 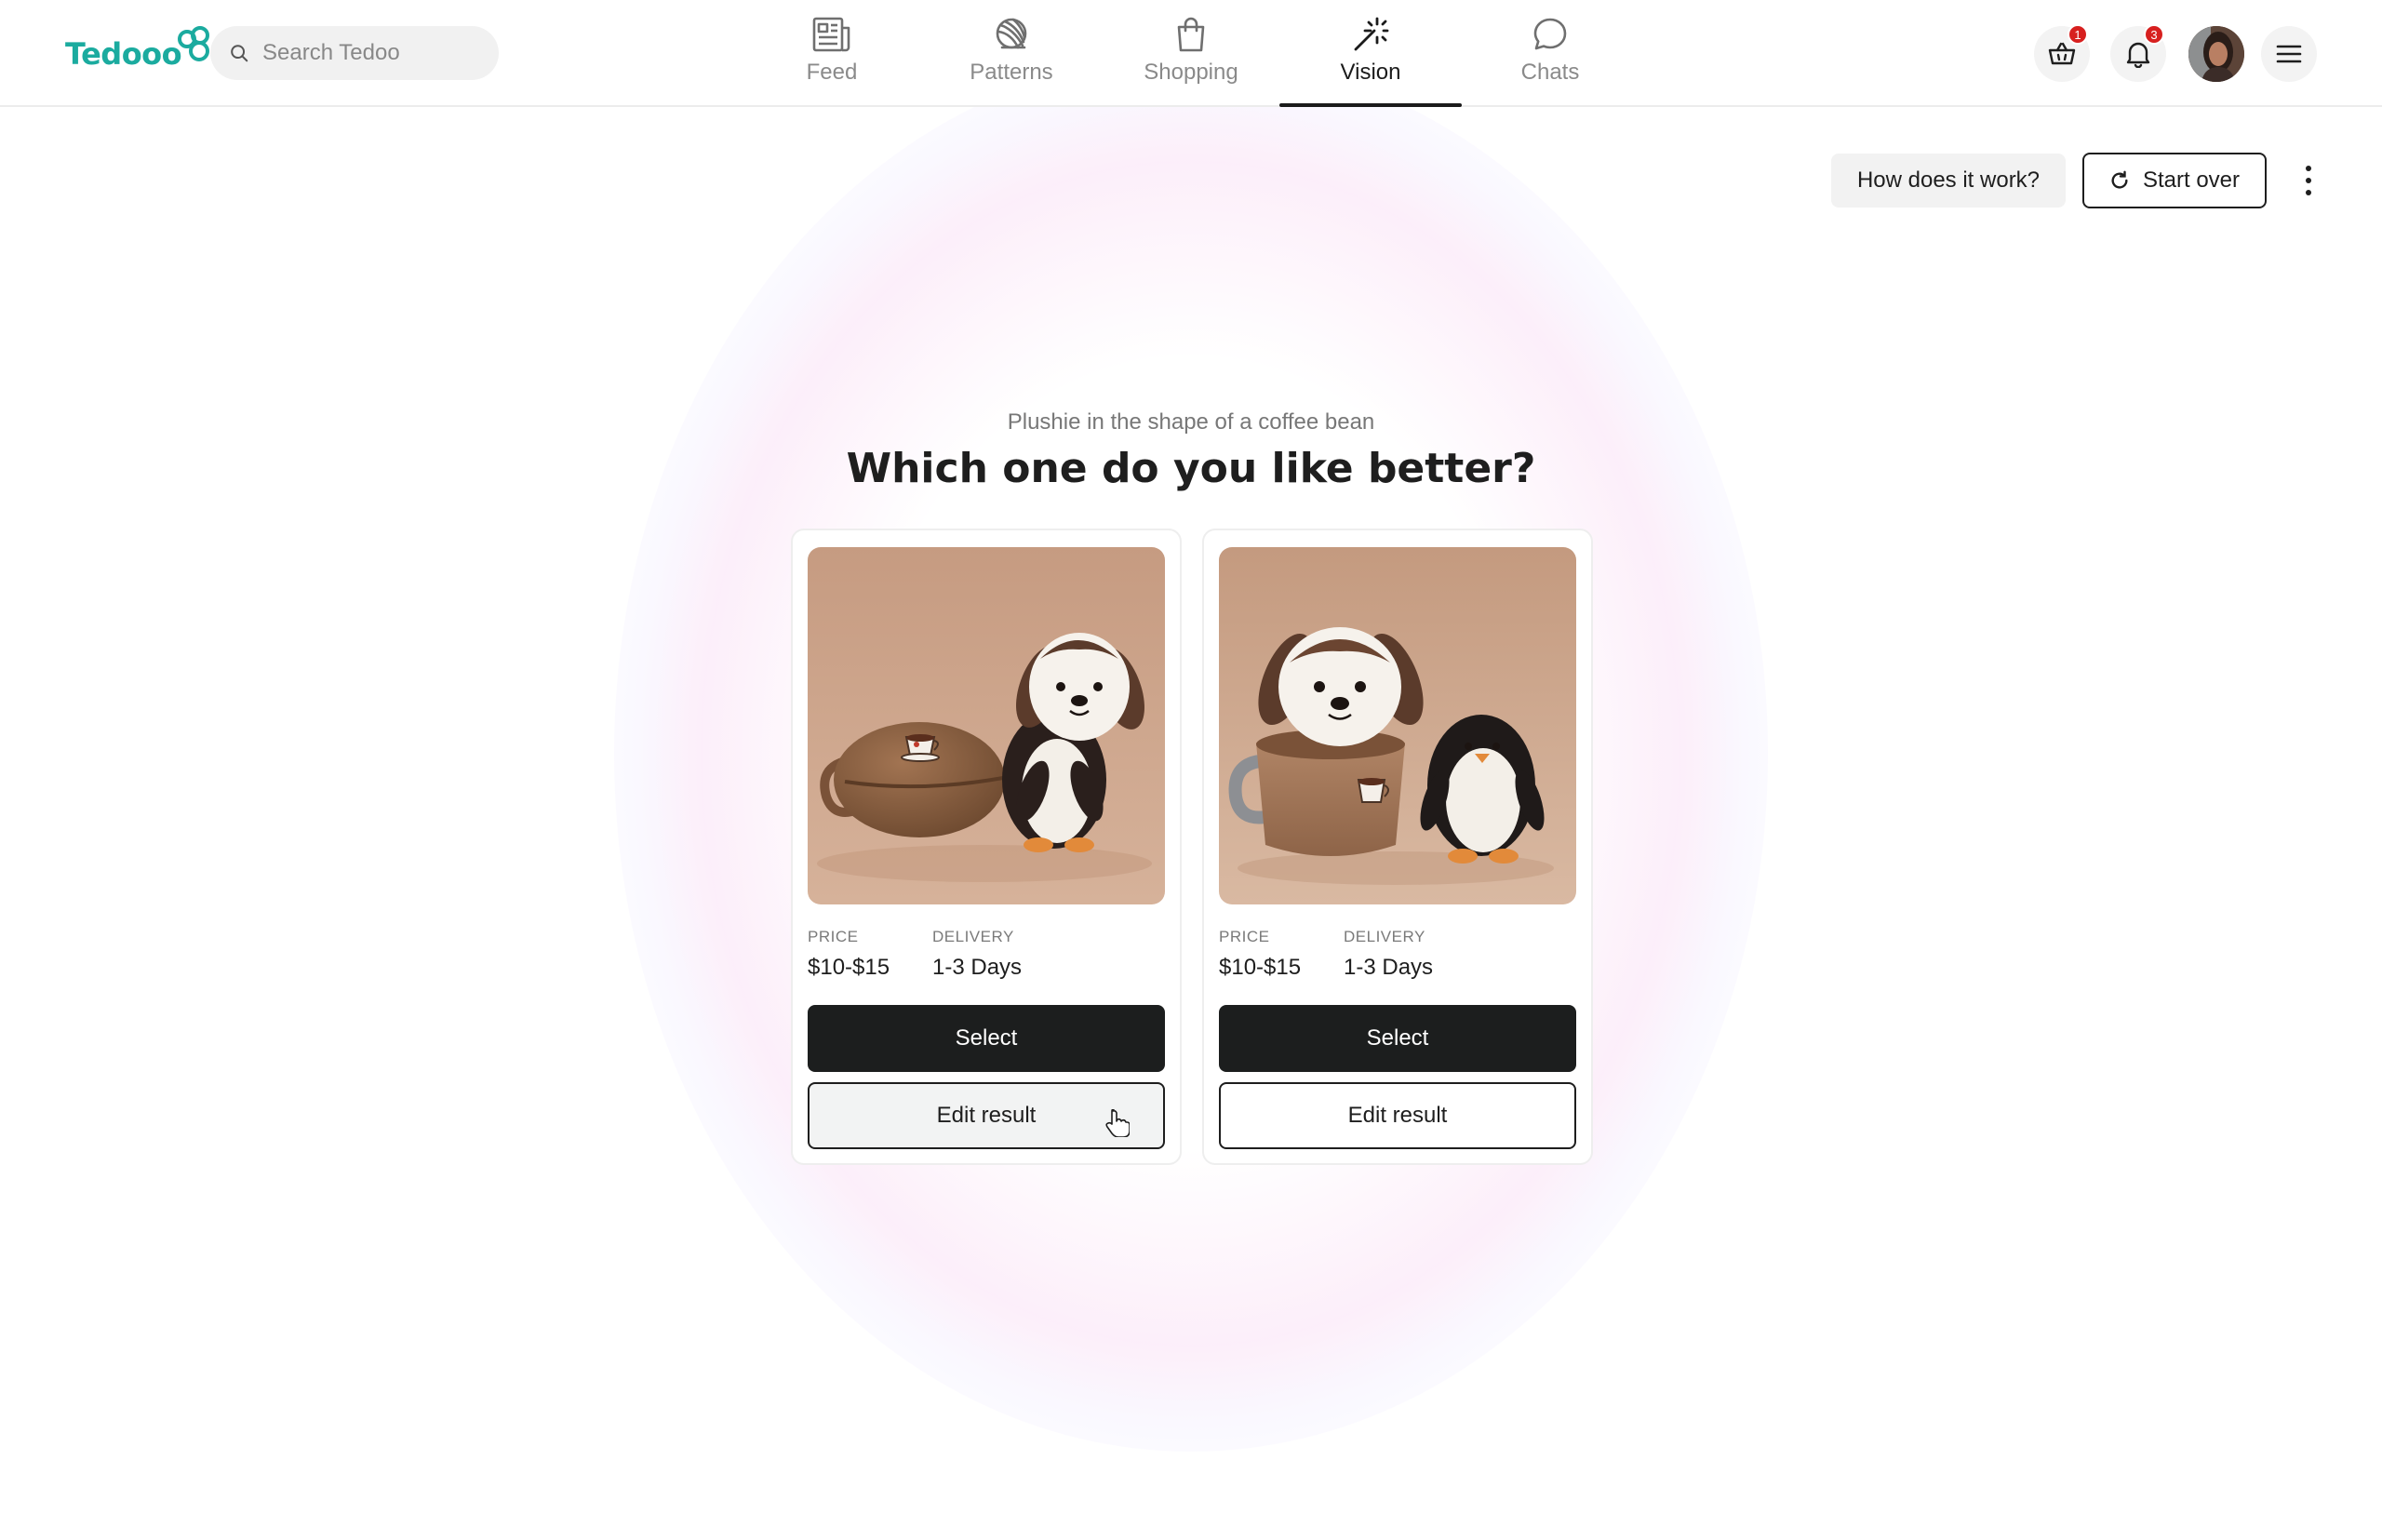 What do you see at coordinates (2308, 180) in the screenshot?
I see `more-options-icon` at bounding box center [2308, 180].